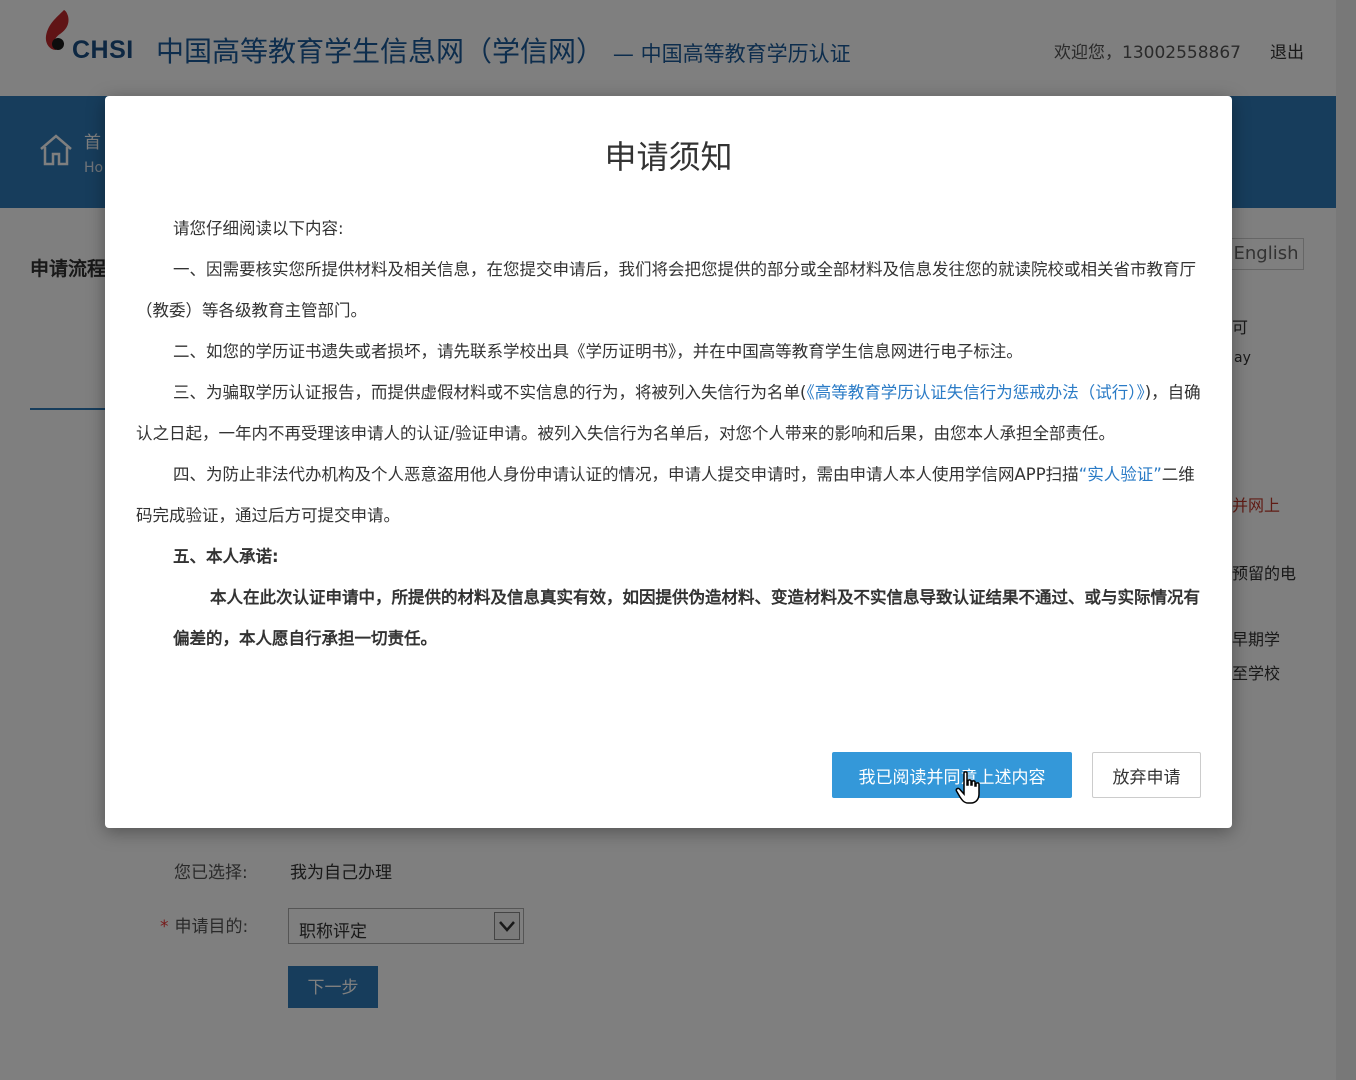 This screenshot has height=1080, width=1356. Describe the element at coordinates (226, 556) in the screenshot. I see `notice-item-5-title: 五、本人承诺:` at that location.